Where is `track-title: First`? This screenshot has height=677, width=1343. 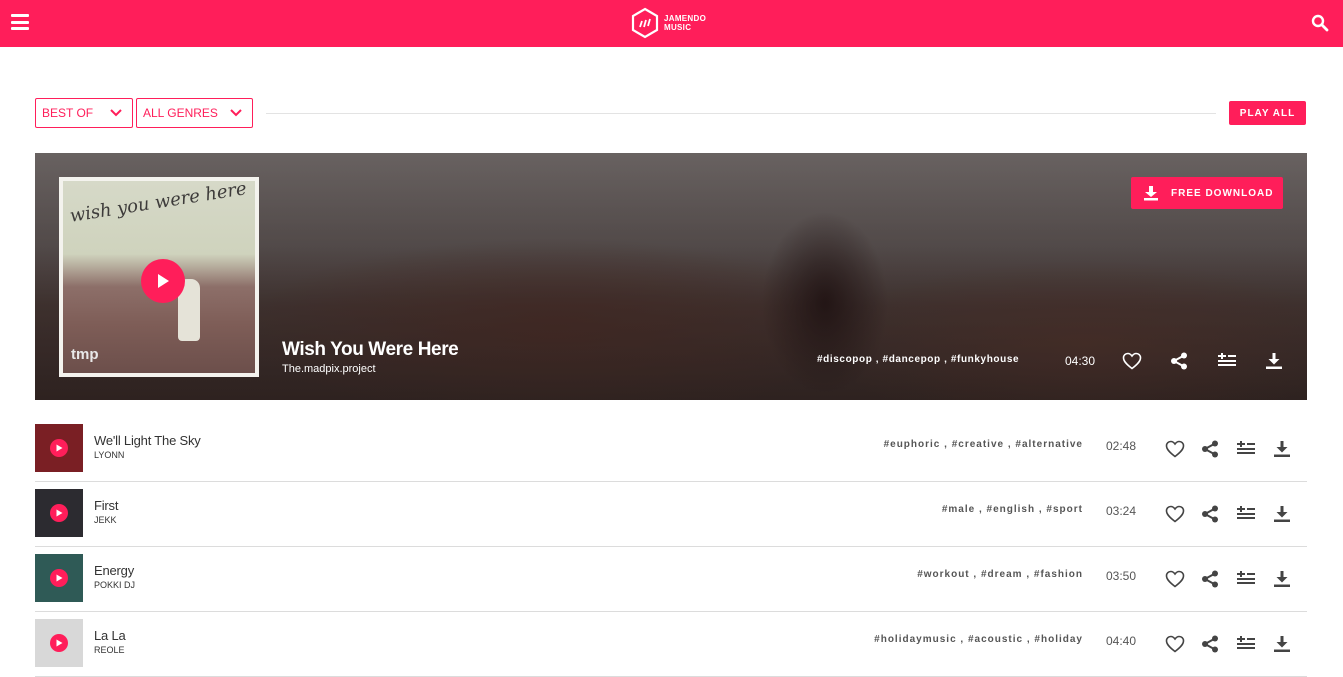 track-title: First is located at coordinates (106, 505).